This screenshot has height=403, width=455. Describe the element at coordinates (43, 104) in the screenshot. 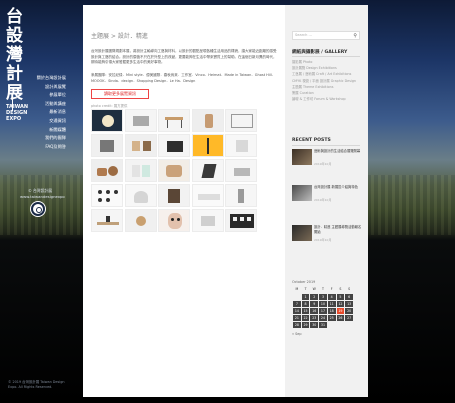

I see `nav-item: 活動與講座` at that location.